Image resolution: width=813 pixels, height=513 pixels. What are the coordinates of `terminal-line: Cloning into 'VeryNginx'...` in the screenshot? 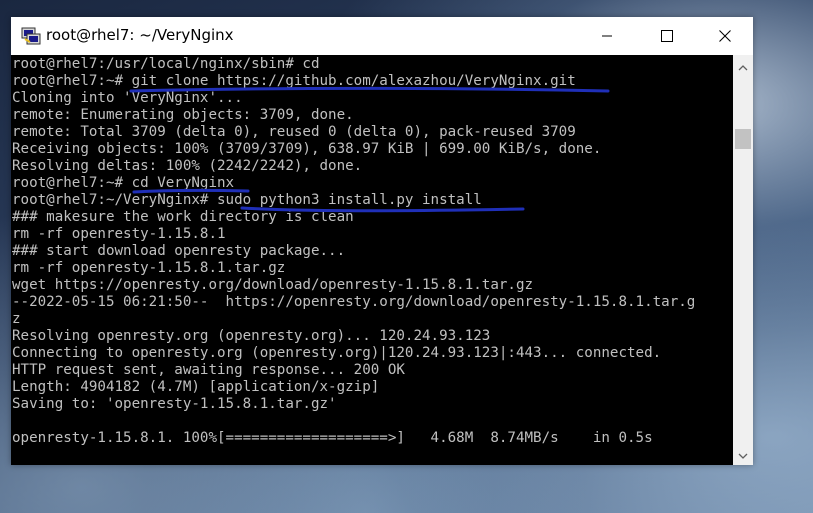 It's located at (127, 98).